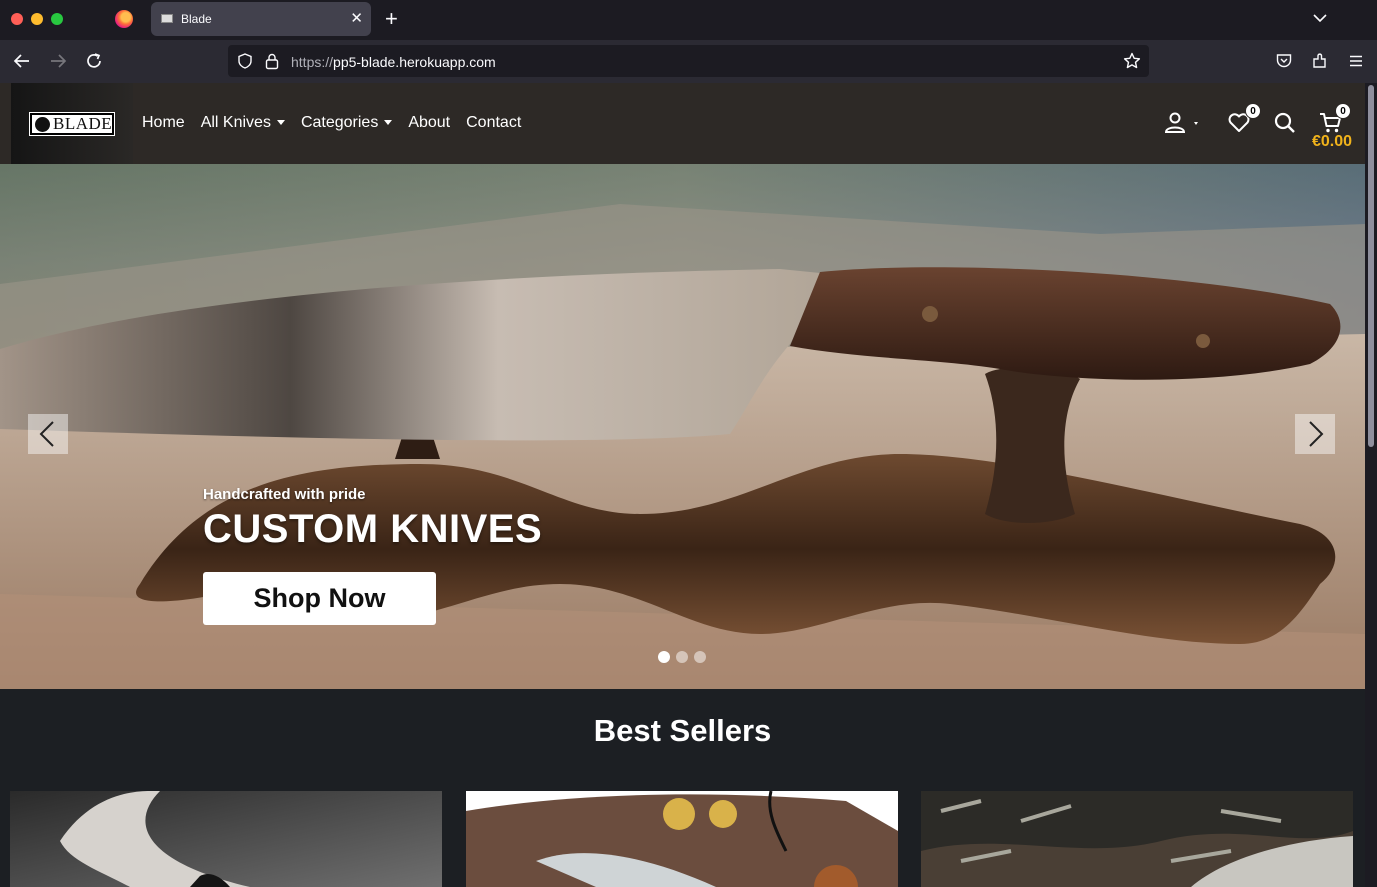 This screenshot has width=1377, height=887. I want to click on window-close-button, so click(17, 19).